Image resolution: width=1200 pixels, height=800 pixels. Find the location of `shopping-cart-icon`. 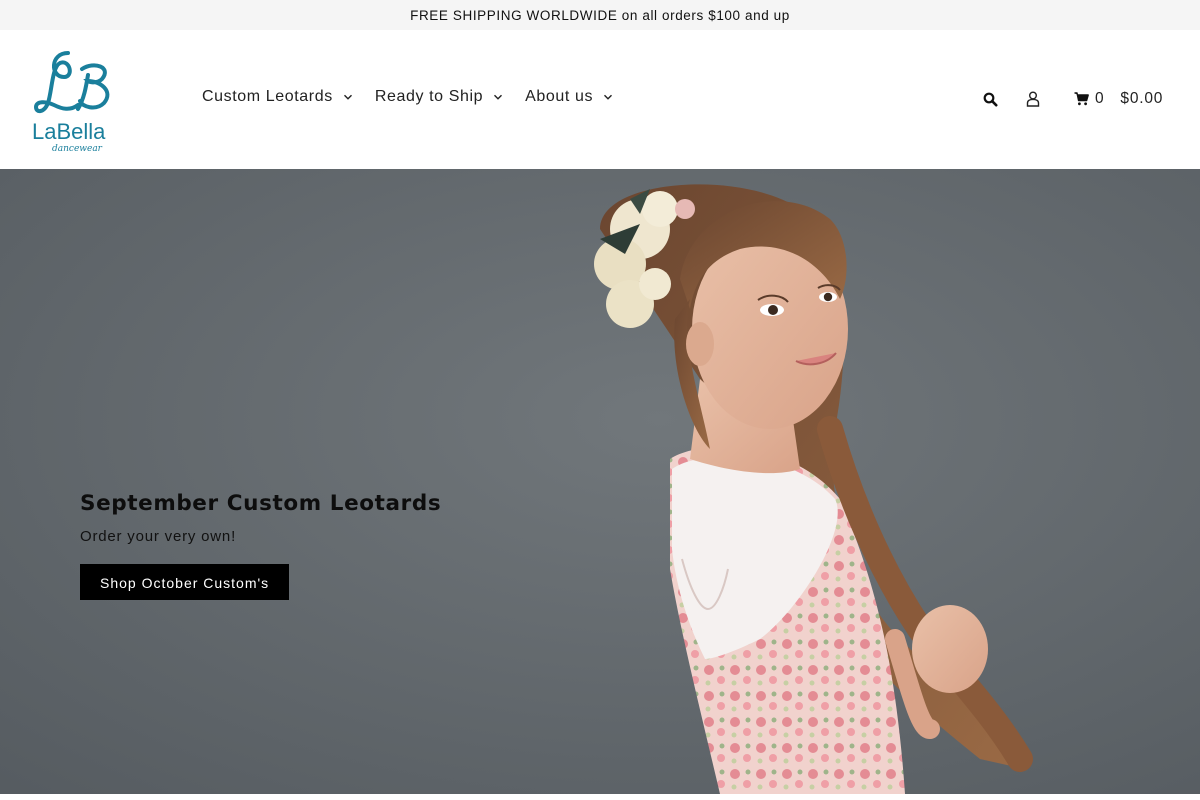

shopping-cart-icon is located at coordinates (1081, 99).